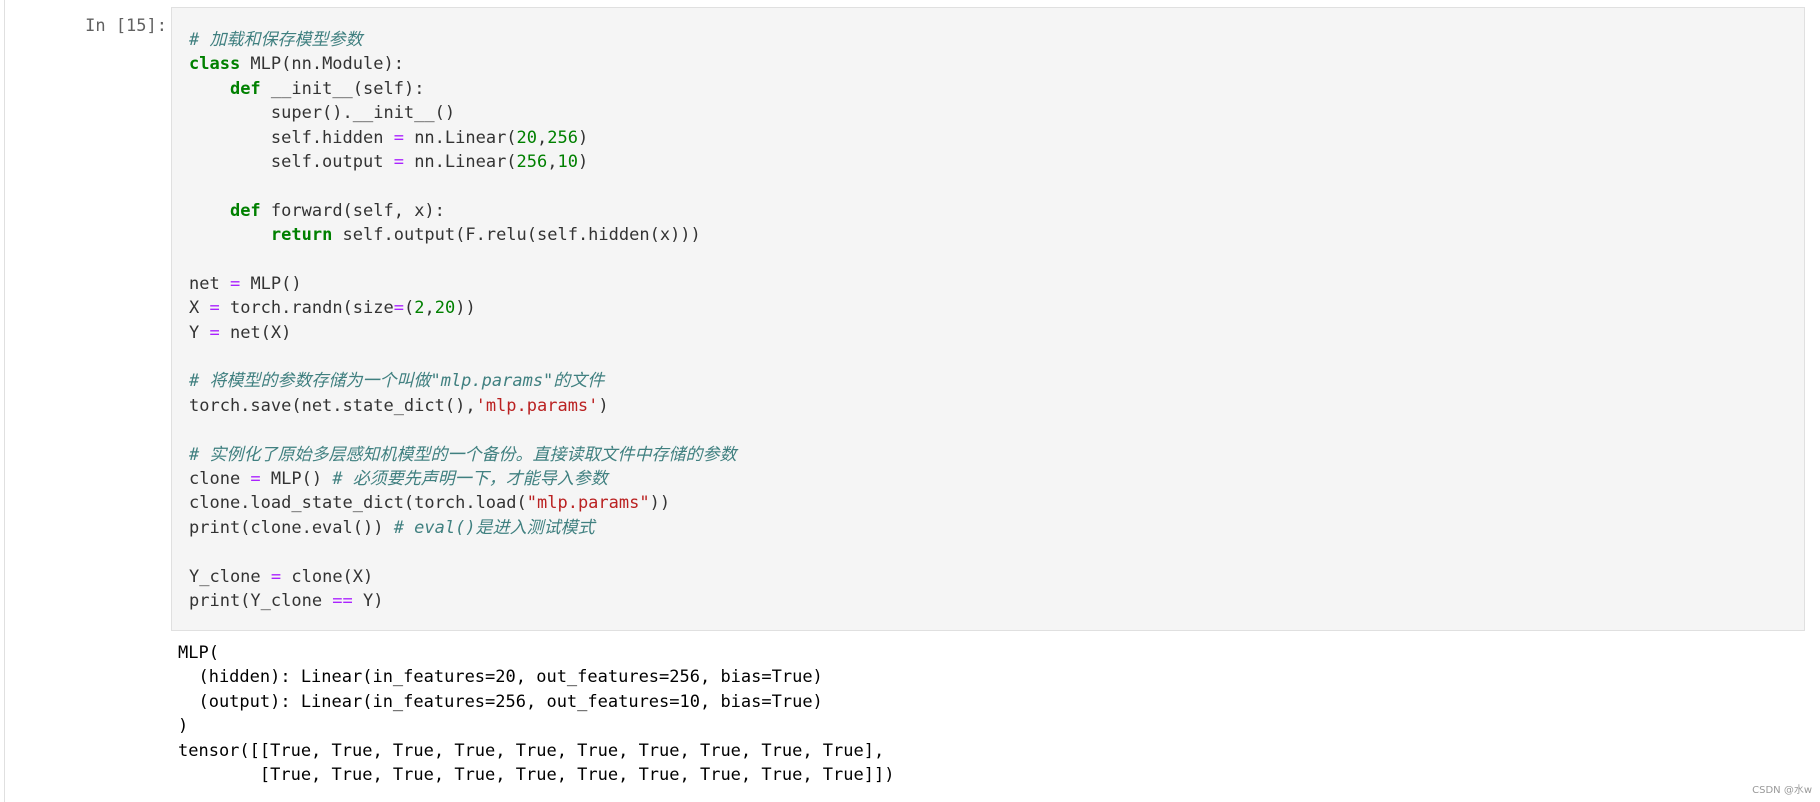 The width and height of the screenshot is (1820, 802). I want to click on code-token: class, so click(215, 64).